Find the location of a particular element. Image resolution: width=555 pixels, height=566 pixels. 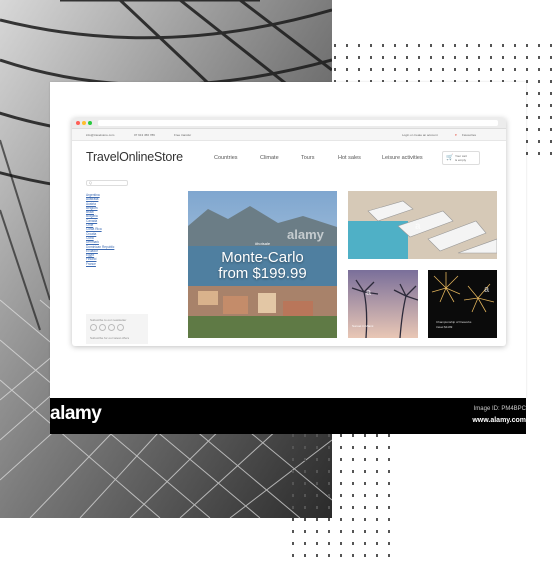

social-icons is located at coordinates (117, 327).